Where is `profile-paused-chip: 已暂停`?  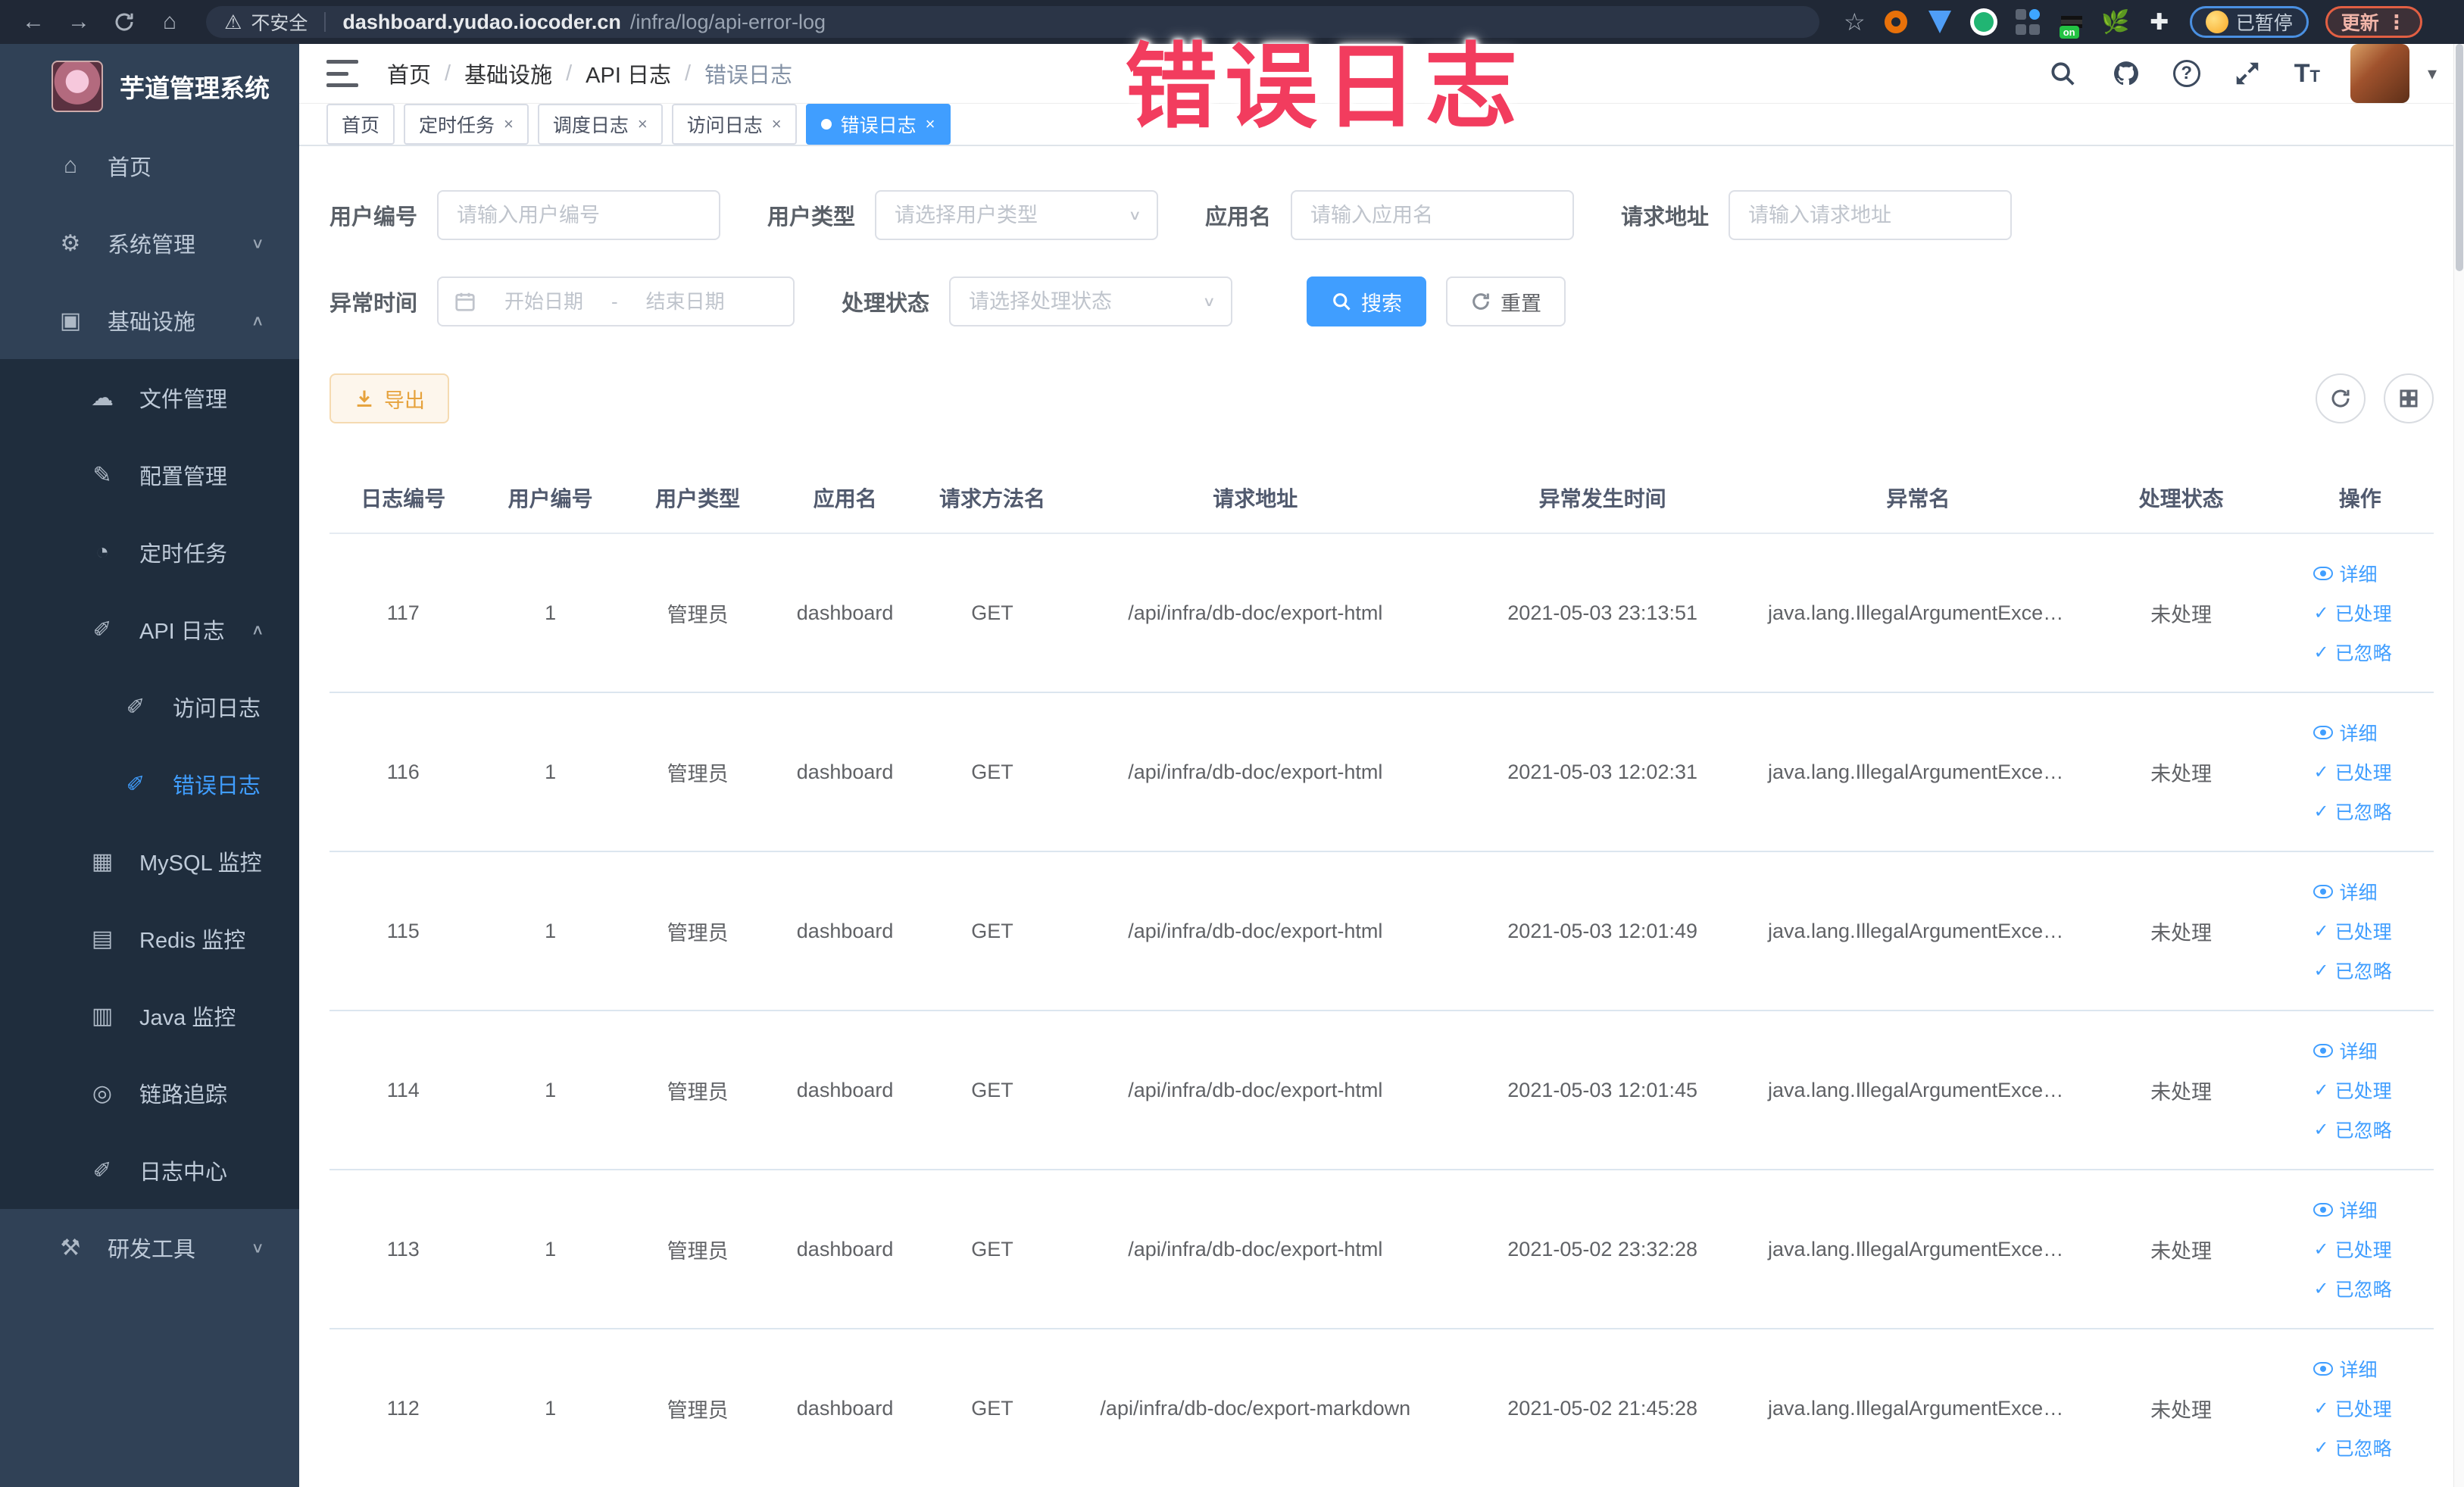 profile-paused-chip: 已暂停 is located at coordinates (2249, 22).